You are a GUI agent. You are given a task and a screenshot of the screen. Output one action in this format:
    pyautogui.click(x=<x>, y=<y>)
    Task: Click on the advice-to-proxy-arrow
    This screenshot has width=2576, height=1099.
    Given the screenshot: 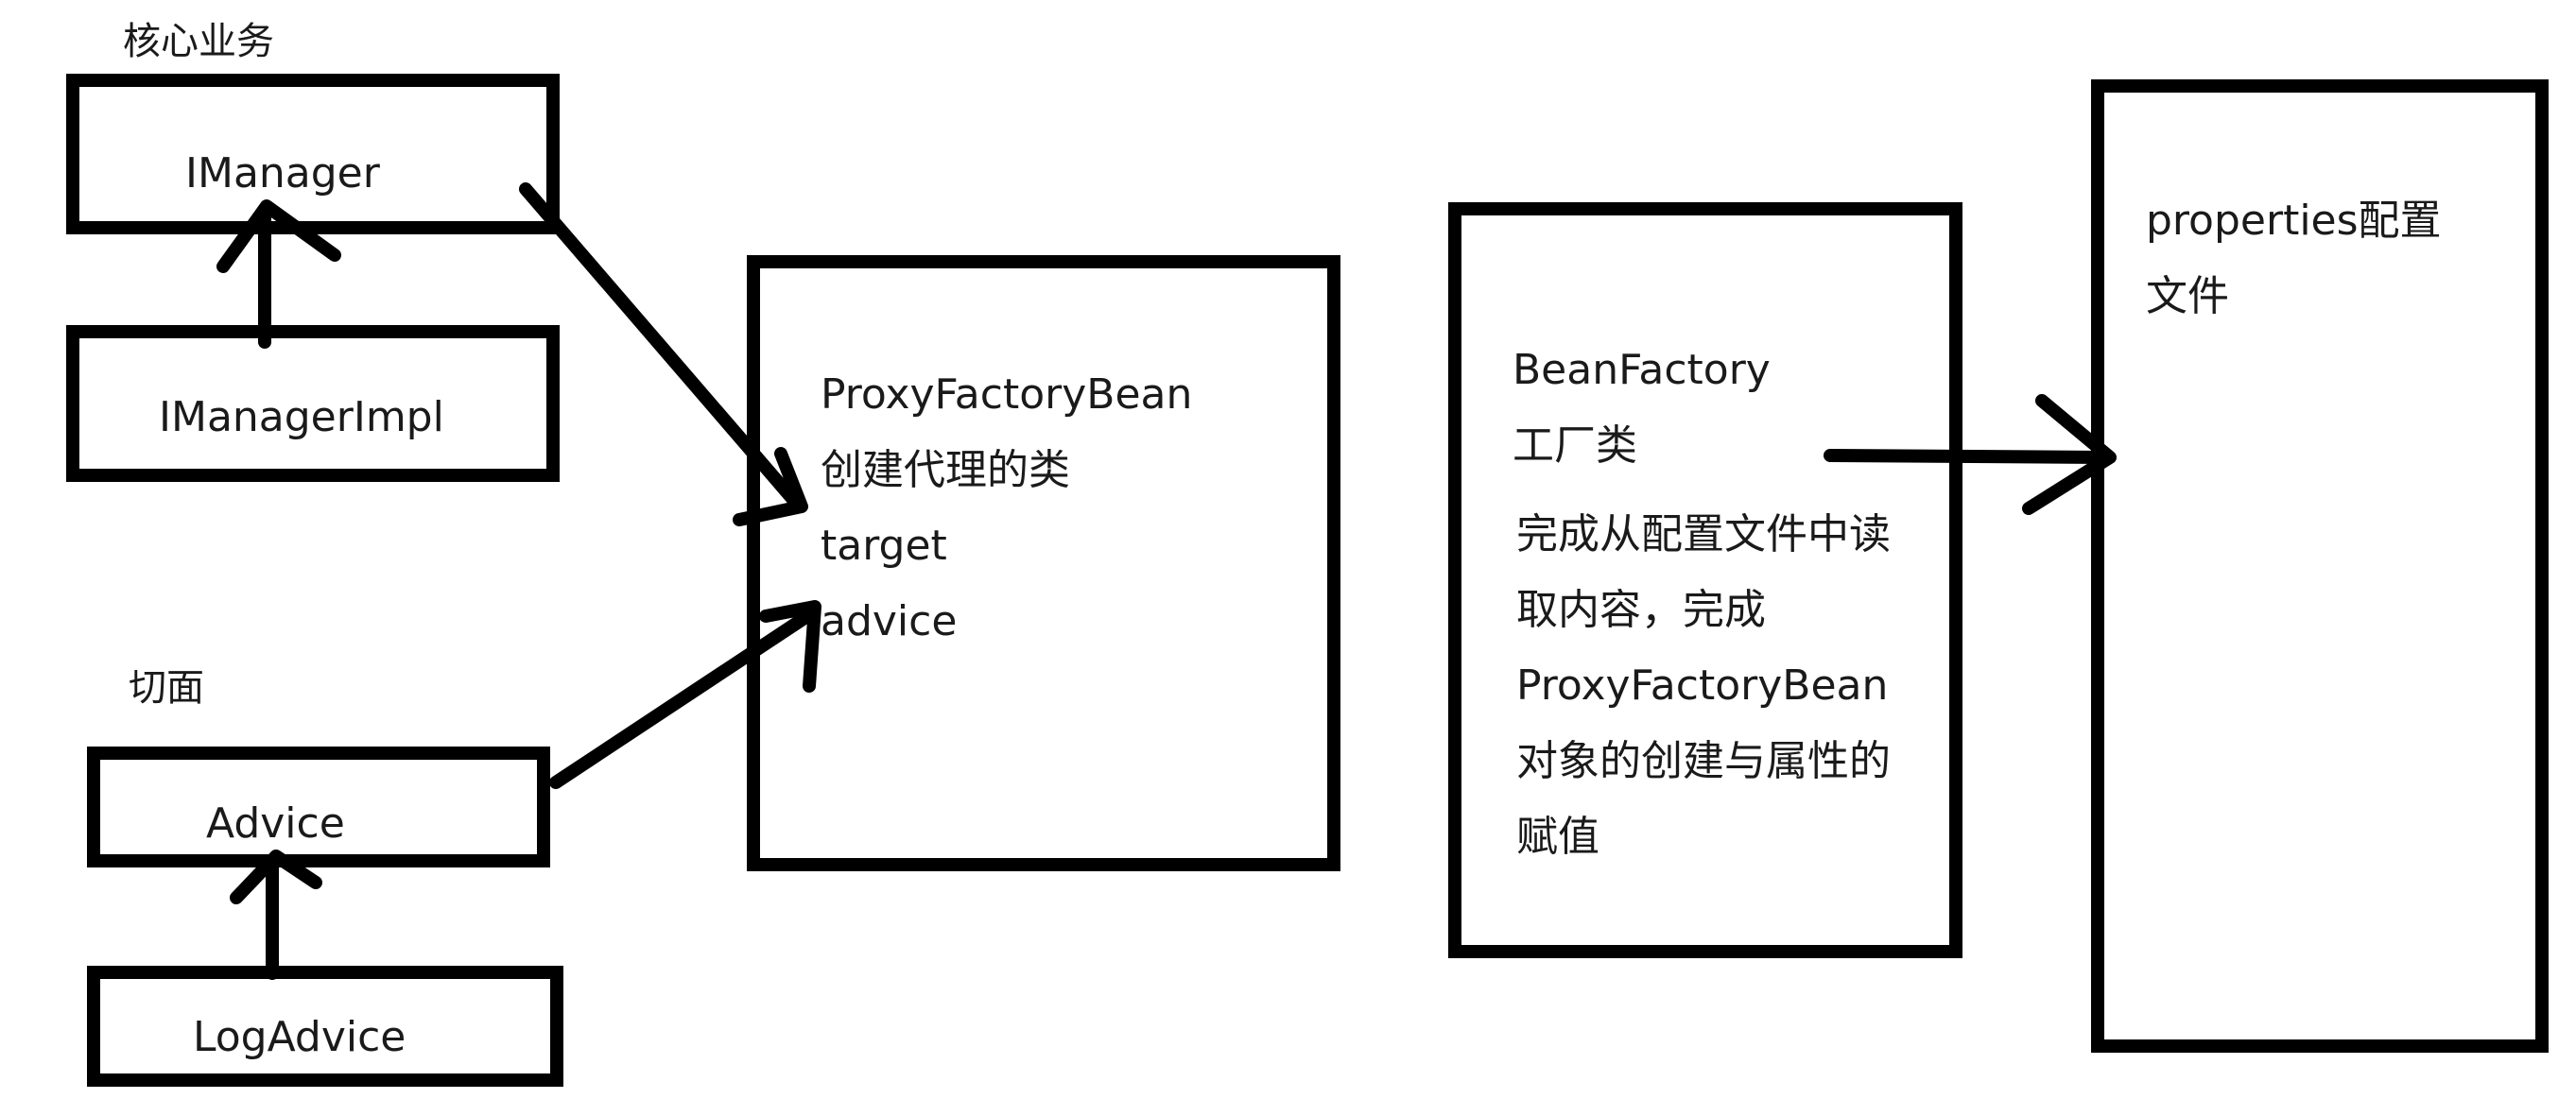 What is the action you would take?
    pyautogui.click(x=684, y=698)
    